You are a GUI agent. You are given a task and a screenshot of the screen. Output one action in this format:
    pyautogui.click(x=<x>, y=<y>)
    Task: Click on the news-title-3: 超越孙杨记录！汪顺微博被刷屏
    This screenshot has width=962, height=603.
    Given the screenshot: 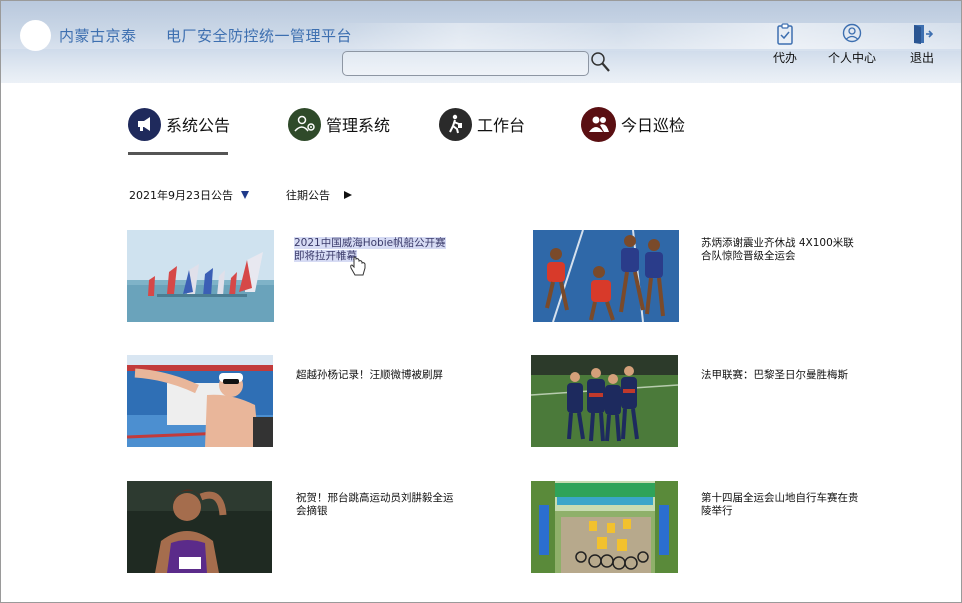 What is the action you would take?
    pyautogui.click(x=376, y=375)
    